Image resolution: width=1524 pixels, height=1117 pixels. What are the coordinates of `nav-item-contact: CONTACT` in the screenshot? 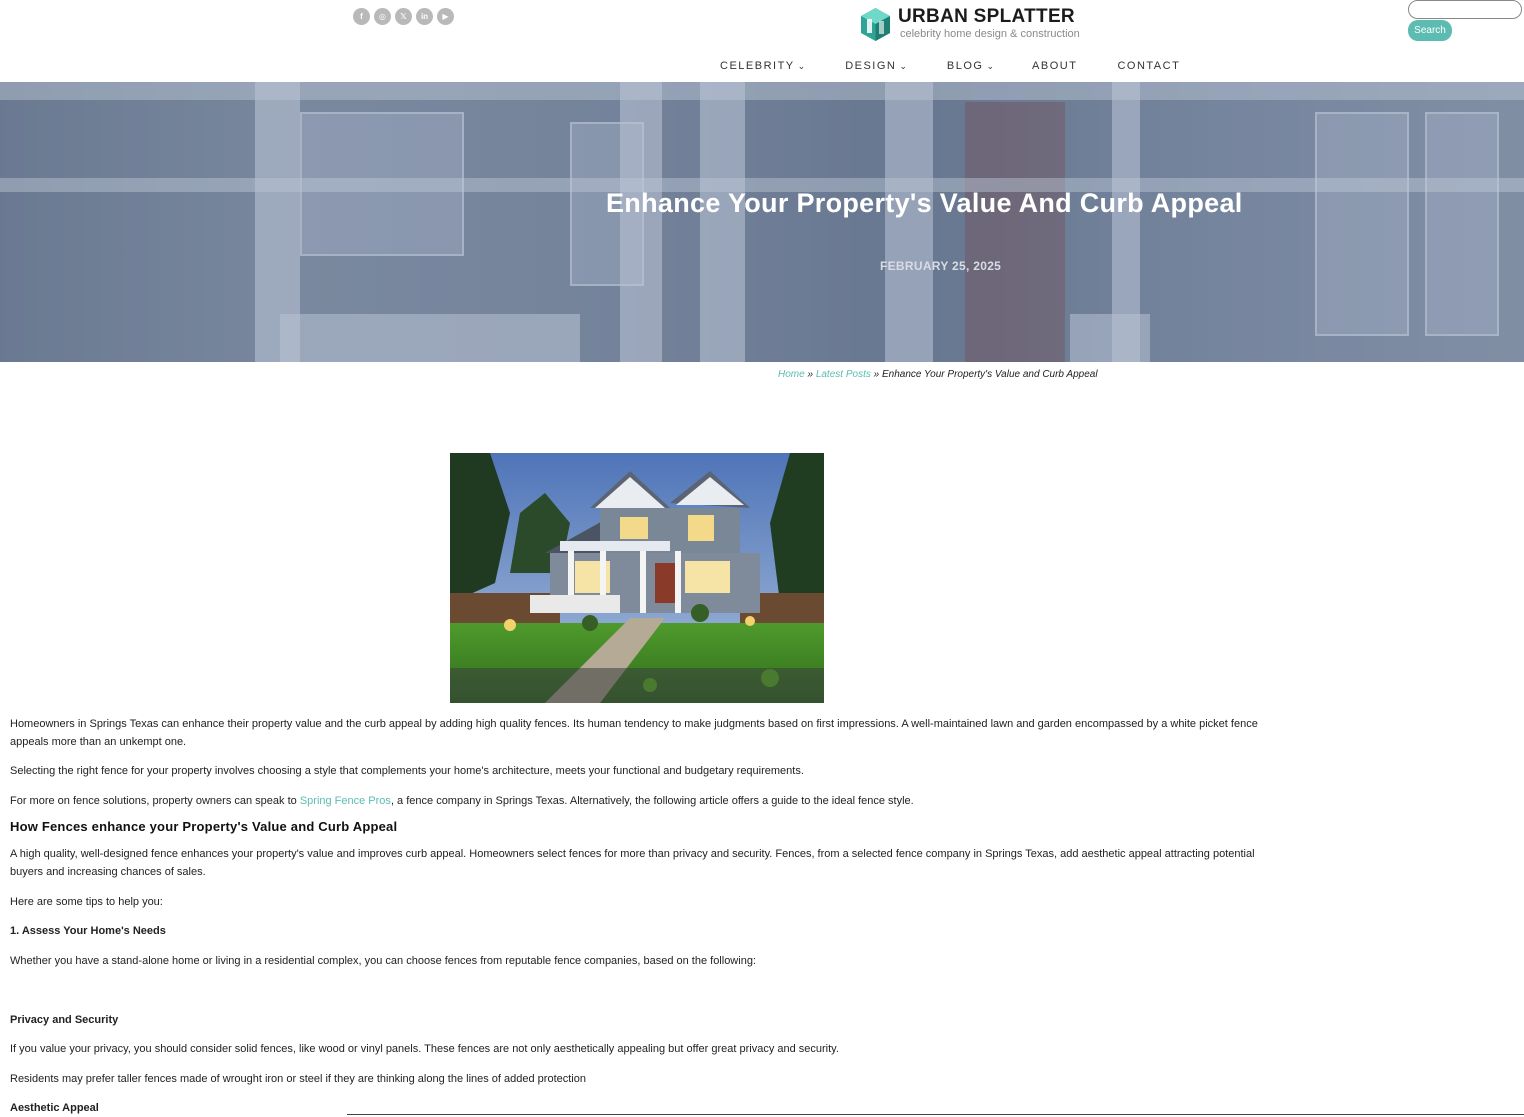 It's located at (1148, 66).